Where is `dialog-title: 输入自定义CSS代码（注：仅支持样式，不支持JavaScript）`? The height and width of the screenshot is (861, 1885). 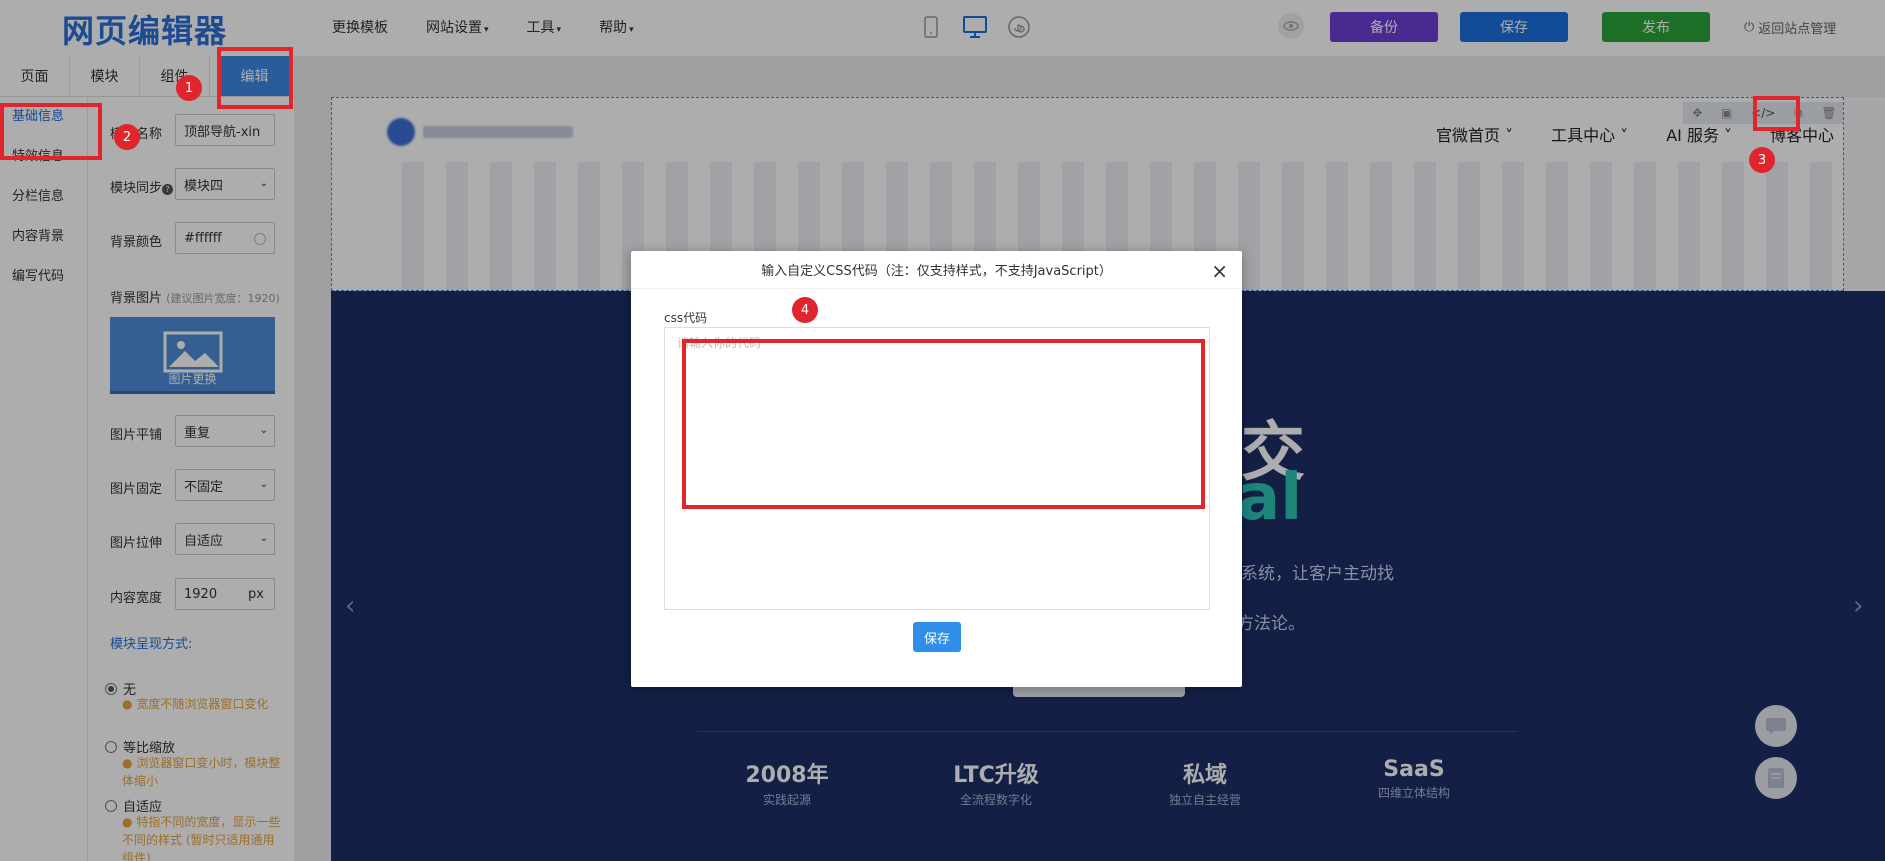 dialog-title: 输入自定义CSS代码（注：仅支持样式，不支持JavaScript） is located at coordinates (936, 271).